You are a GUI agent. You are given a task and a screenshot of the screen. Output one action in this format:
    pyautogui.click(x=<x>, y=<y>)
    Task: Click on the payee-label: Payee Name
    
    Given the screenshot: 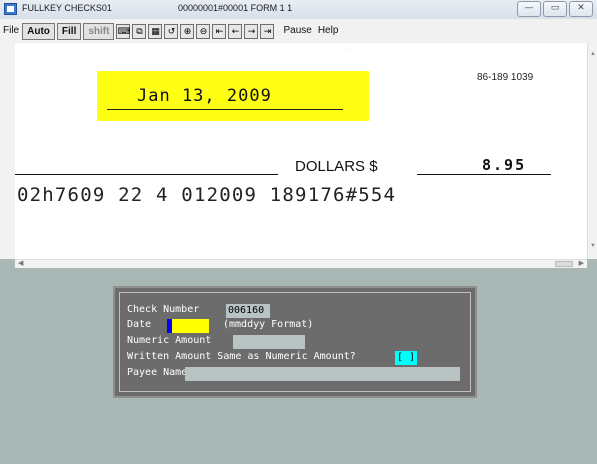 What is the action you would take?
    pyautogui.click(x=157, y=372)
    